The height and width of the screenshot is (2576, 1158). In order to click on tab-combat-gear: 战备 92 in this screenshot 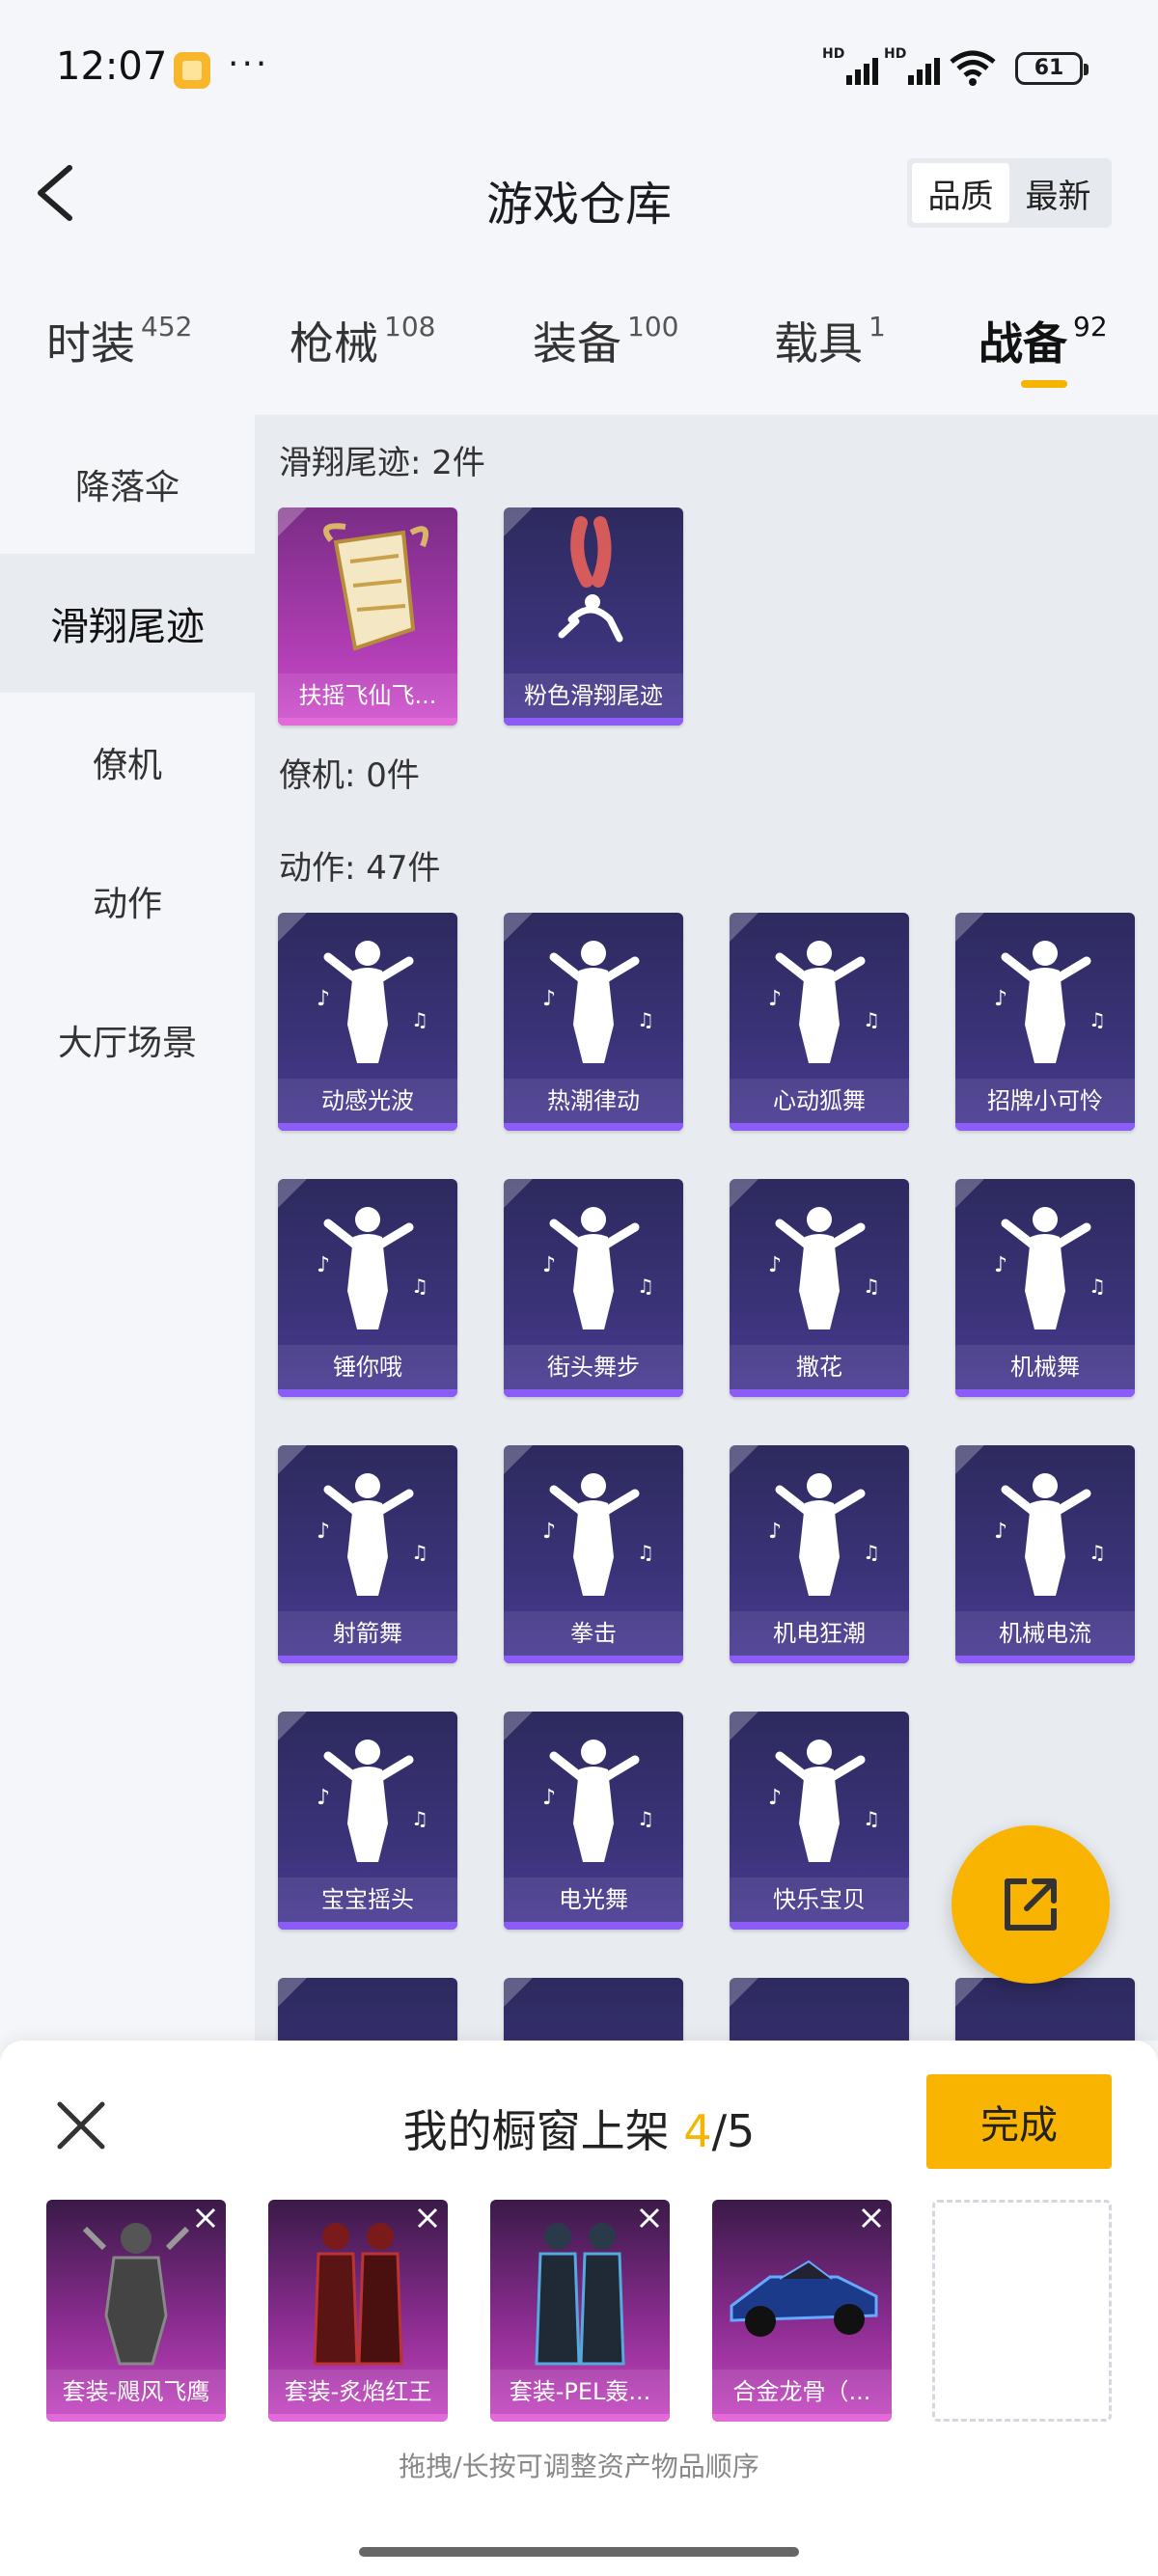, I will do `click(1043, 340)`.